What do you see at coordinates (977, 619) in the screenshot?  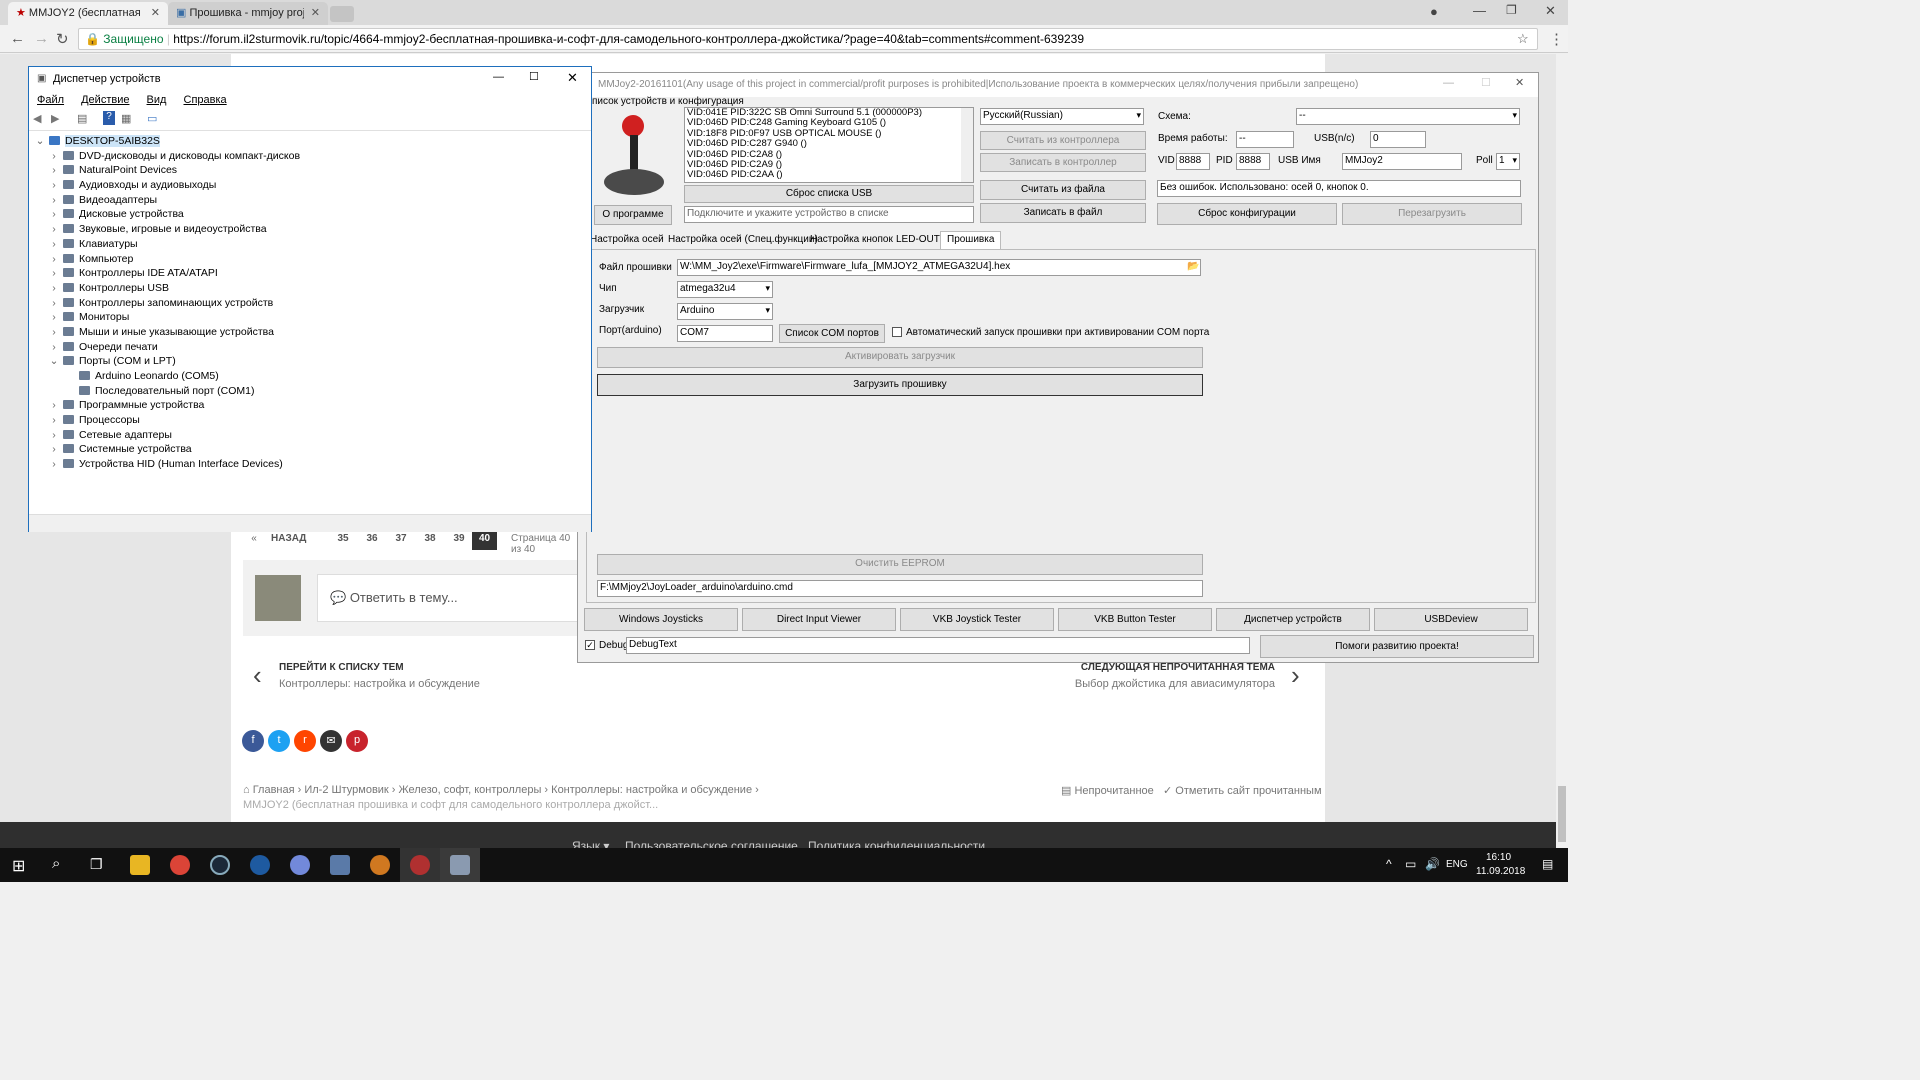 I see `vkb-joystick-tester-button: VKB Joystick Tester` at bounding box center [977, 619].